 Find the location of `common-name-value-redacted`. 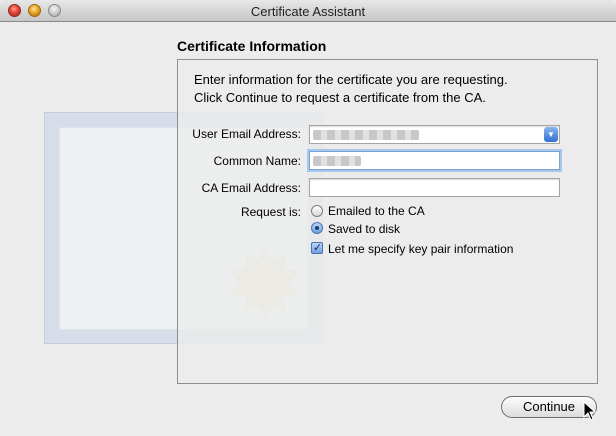

common-name-value-redacted is located at coordinates (337, 161).